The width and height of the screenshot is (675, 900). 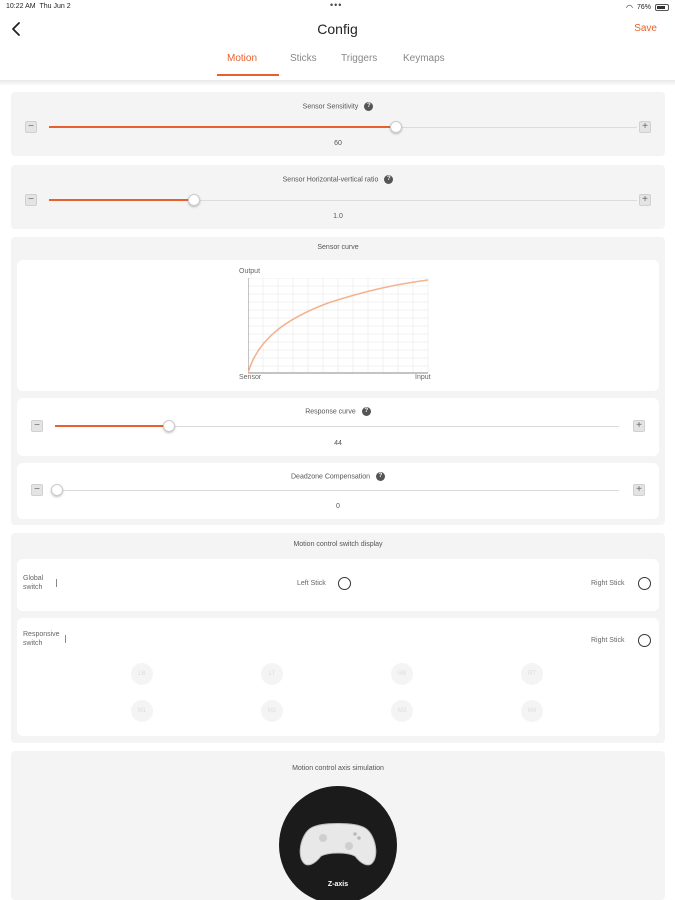 I want to click on sensor-curve-chart, so click(x=338, y=326).